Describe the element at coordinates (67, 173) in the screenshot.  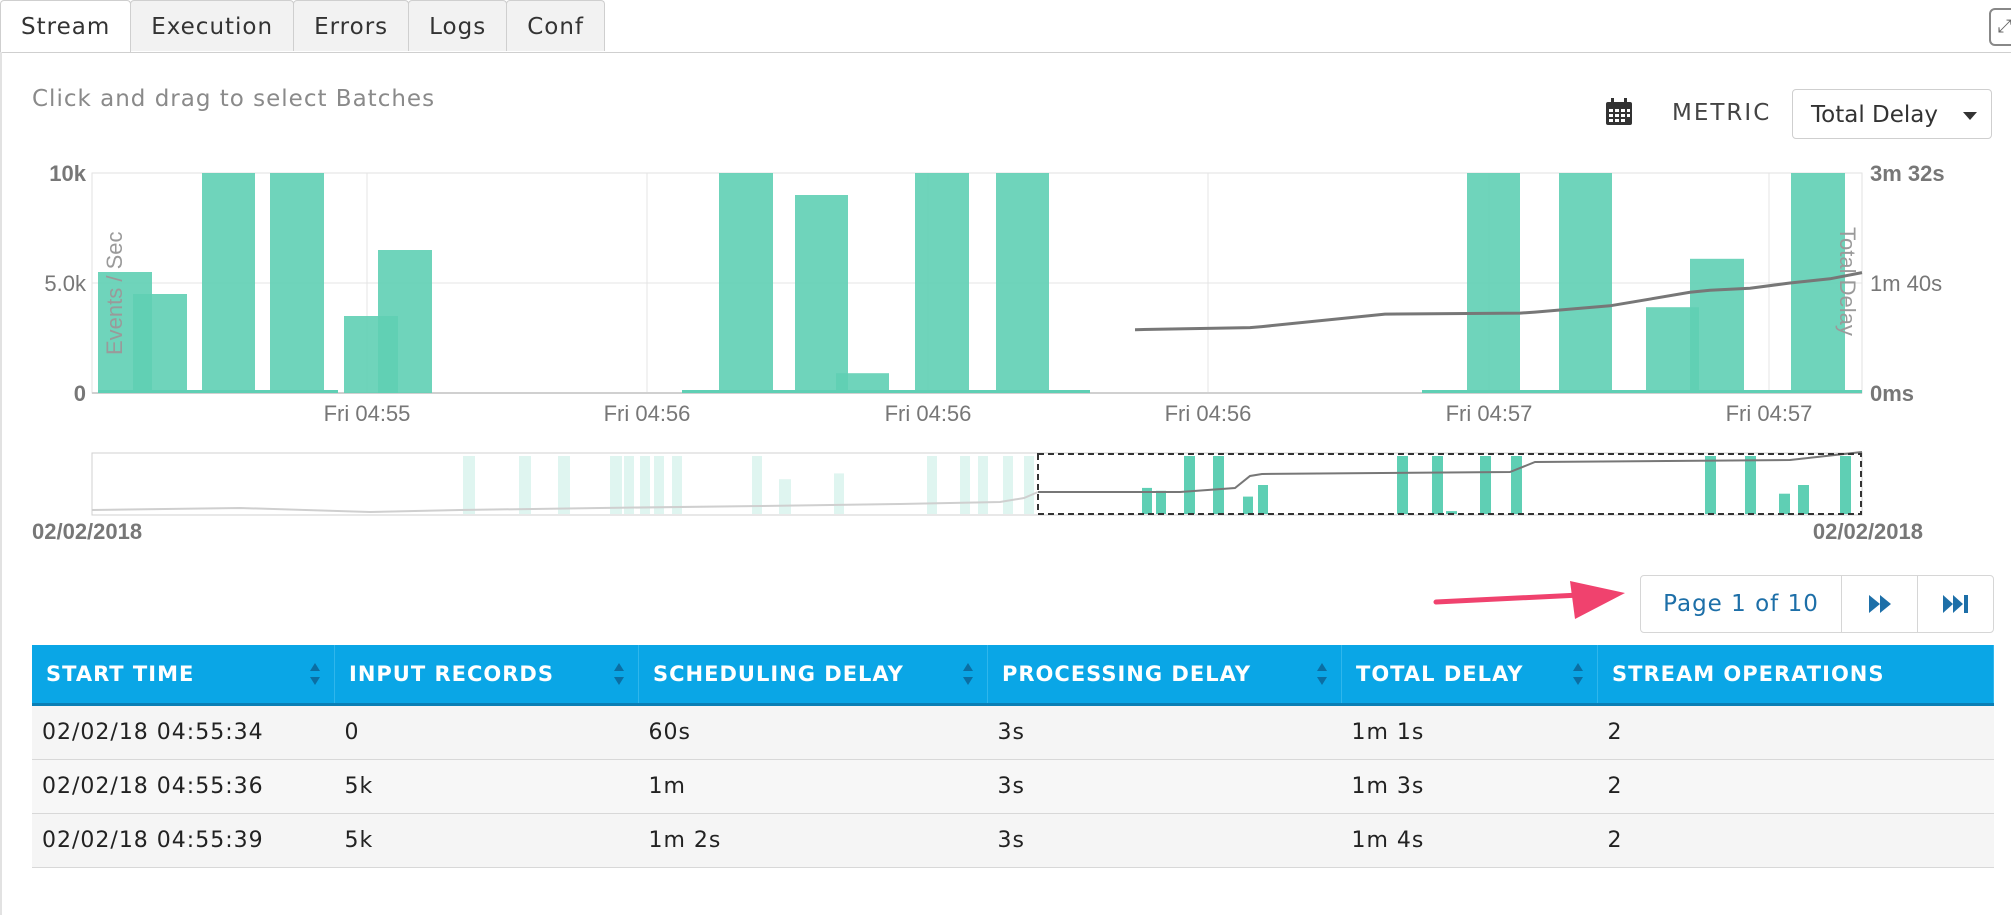
I see `y-tick: 10k` at that location.